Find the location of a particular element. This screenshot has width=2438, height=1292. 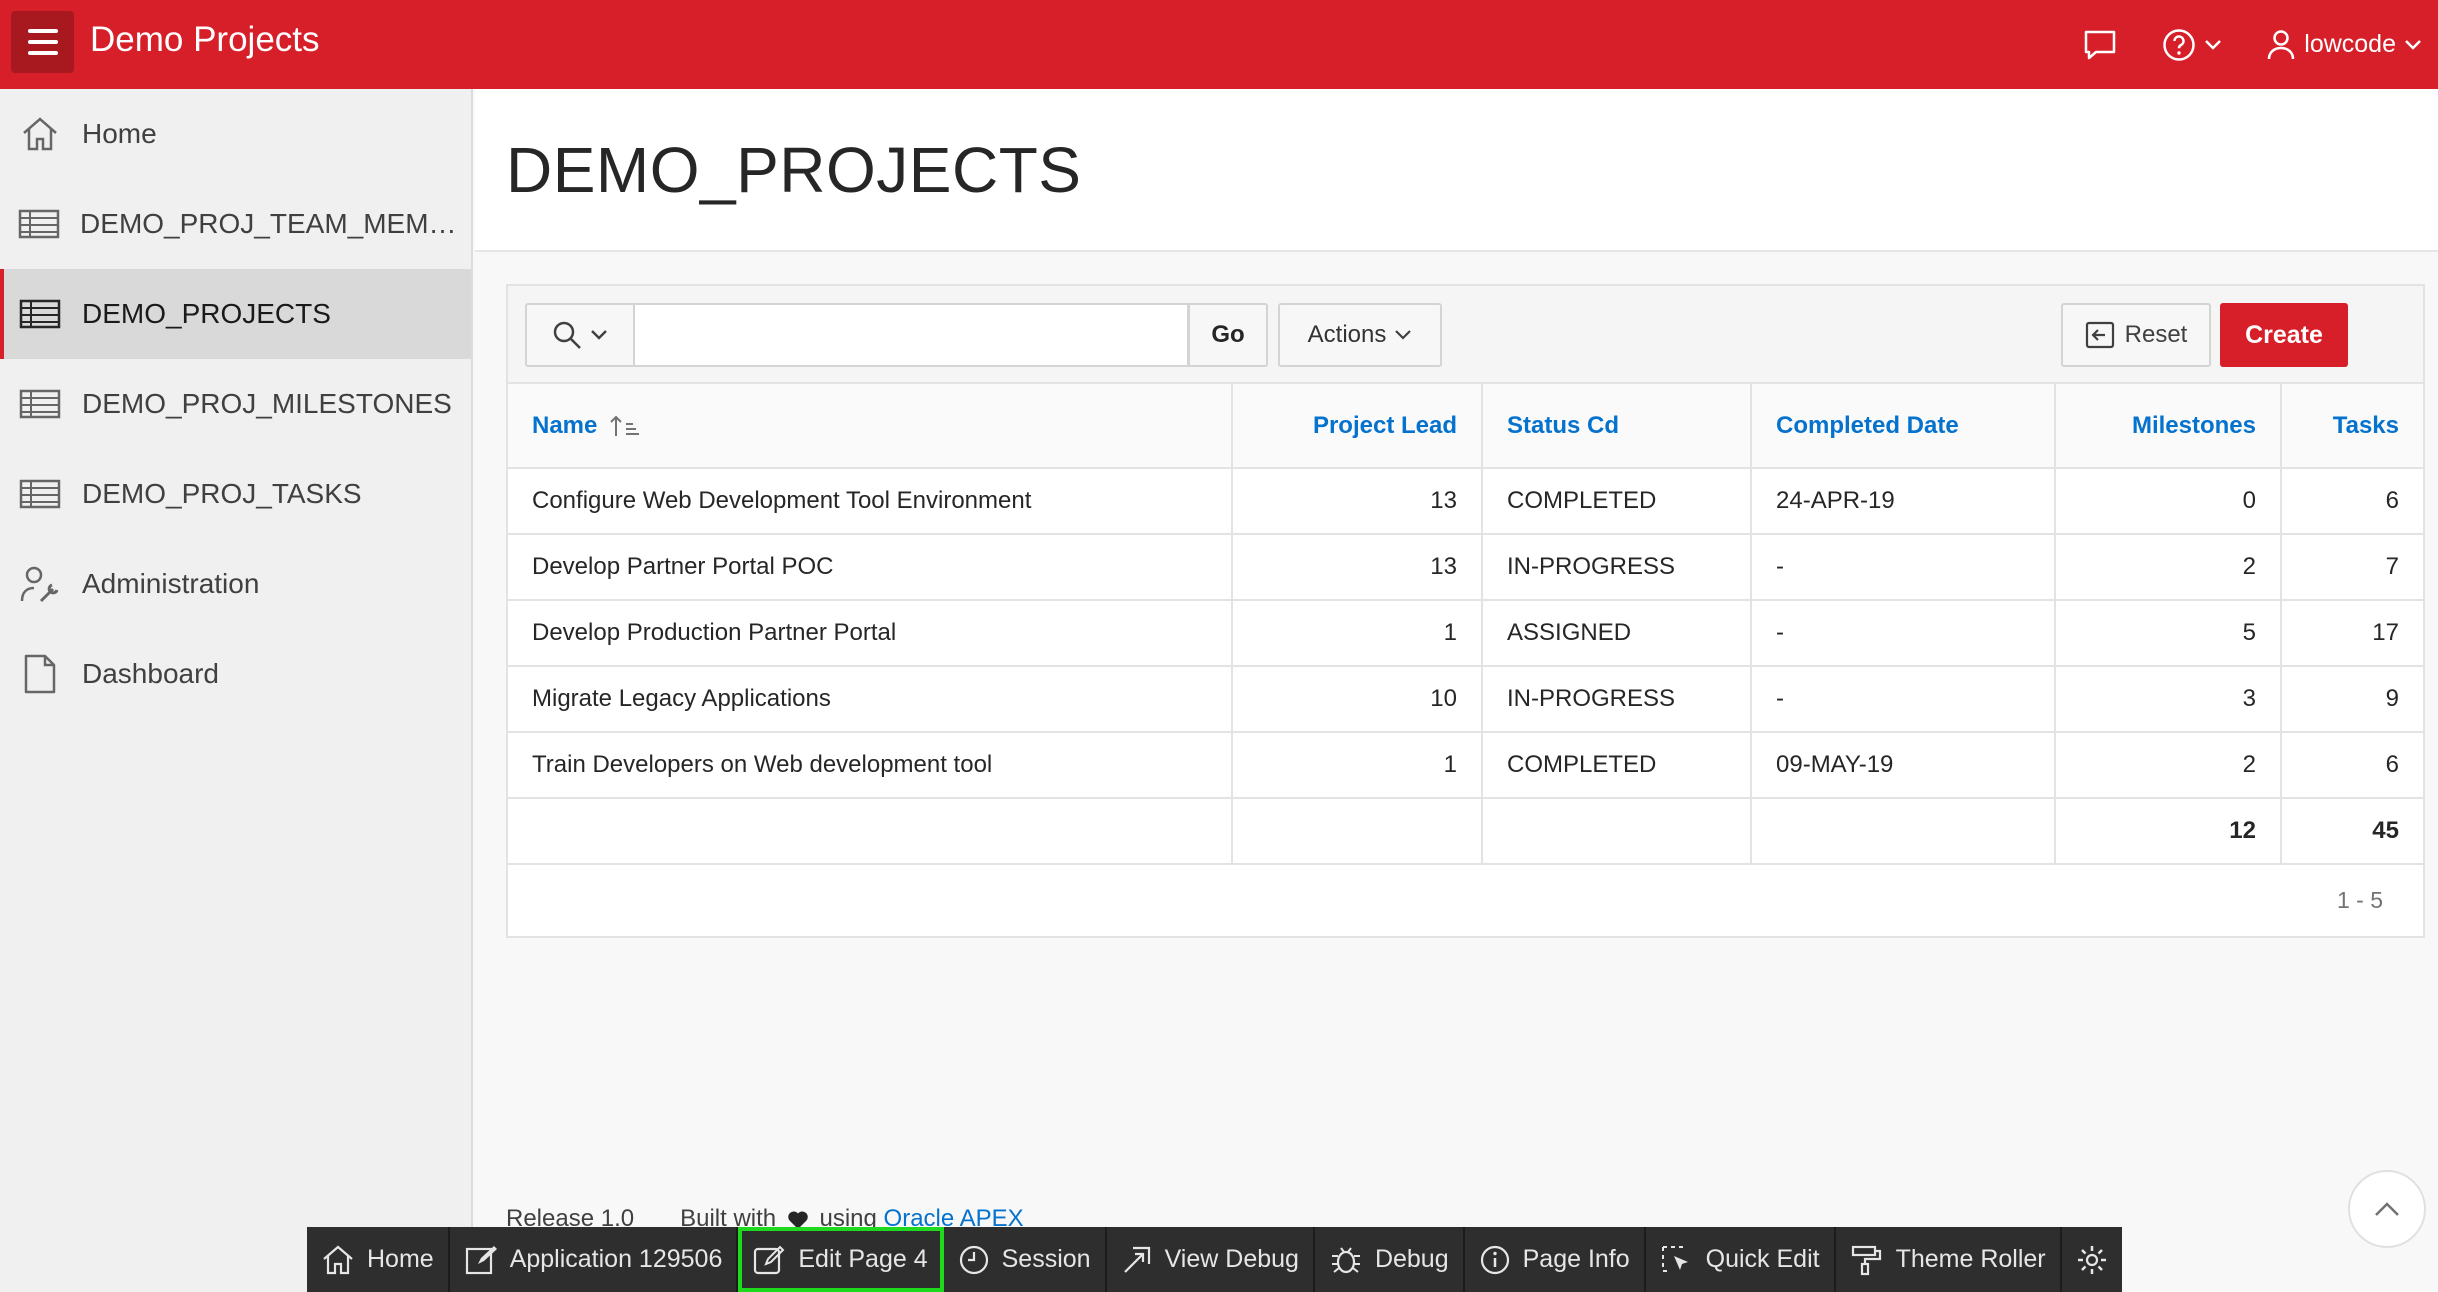

search-column-button is located at coordinates (580, 335).